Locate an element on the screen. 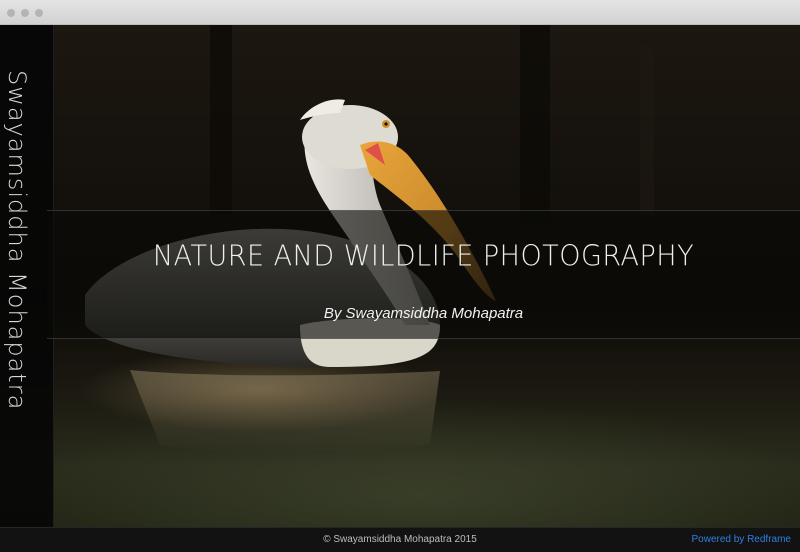  side-name-panel: Swayamsiddha Mohapatra is located at coordinates (27, 276).